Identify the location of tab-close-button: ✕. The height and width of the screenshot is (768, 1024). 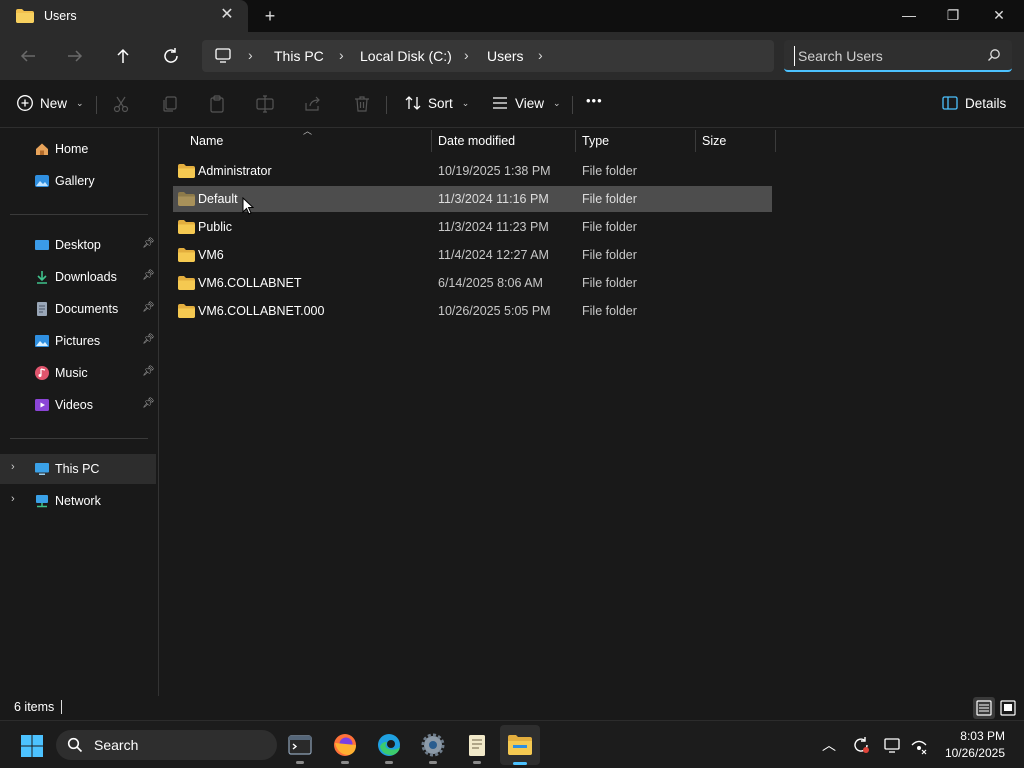
(227, 15).